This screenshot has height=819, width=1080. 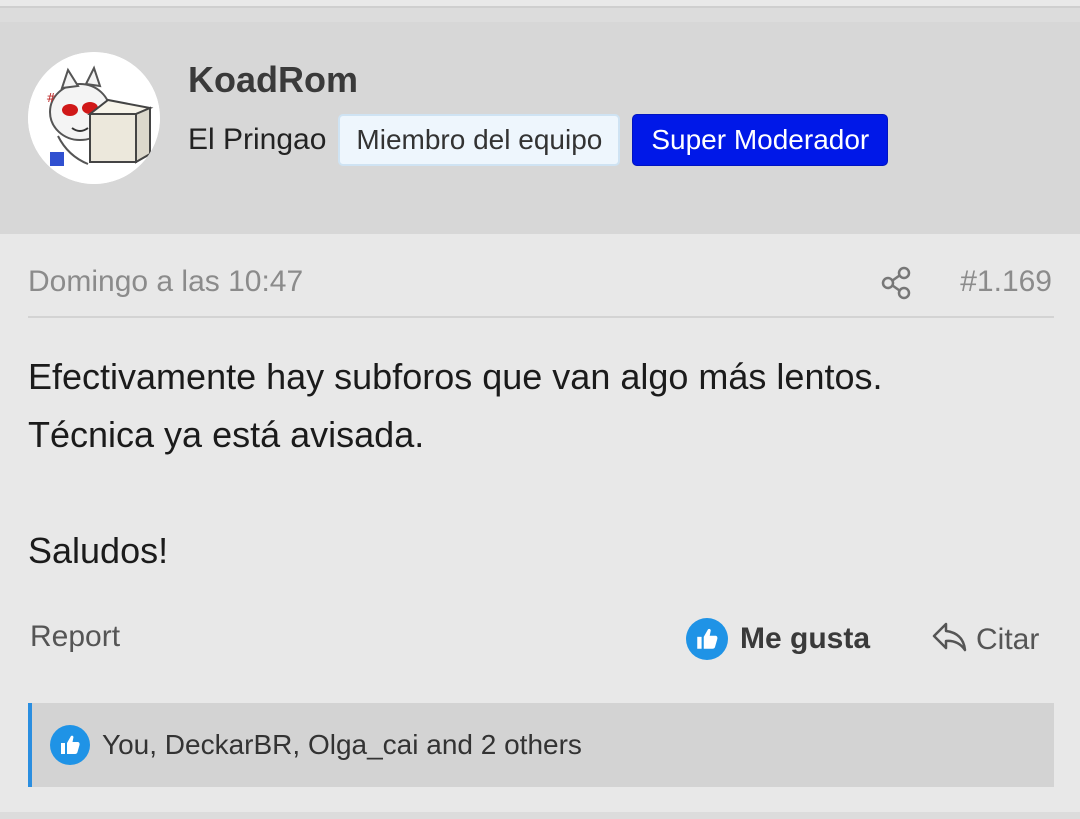 What do you see at coordinates (949, 639) in the screenshot?
I see `reply-arrow-icon` at bounding box center [949, 639].